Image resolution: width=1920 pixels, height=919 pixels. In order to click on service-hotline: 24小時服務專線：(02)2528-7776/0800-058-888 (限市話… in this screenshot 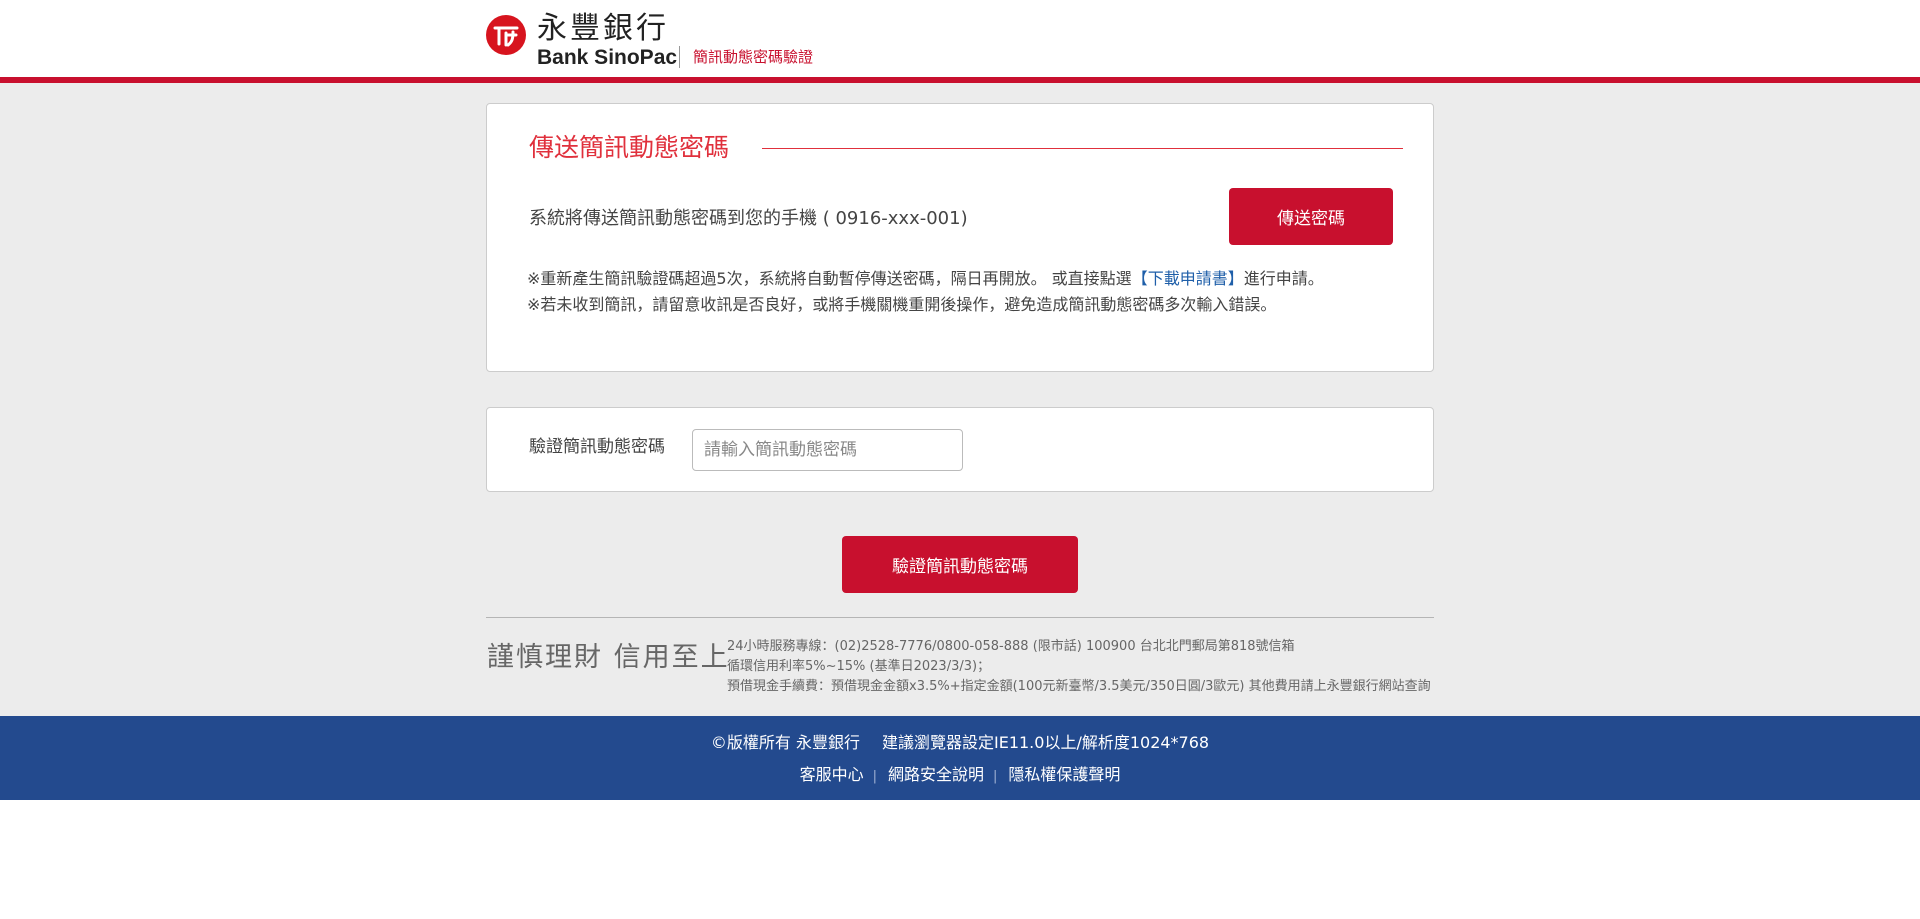, I will do `click(1011, 646)`.